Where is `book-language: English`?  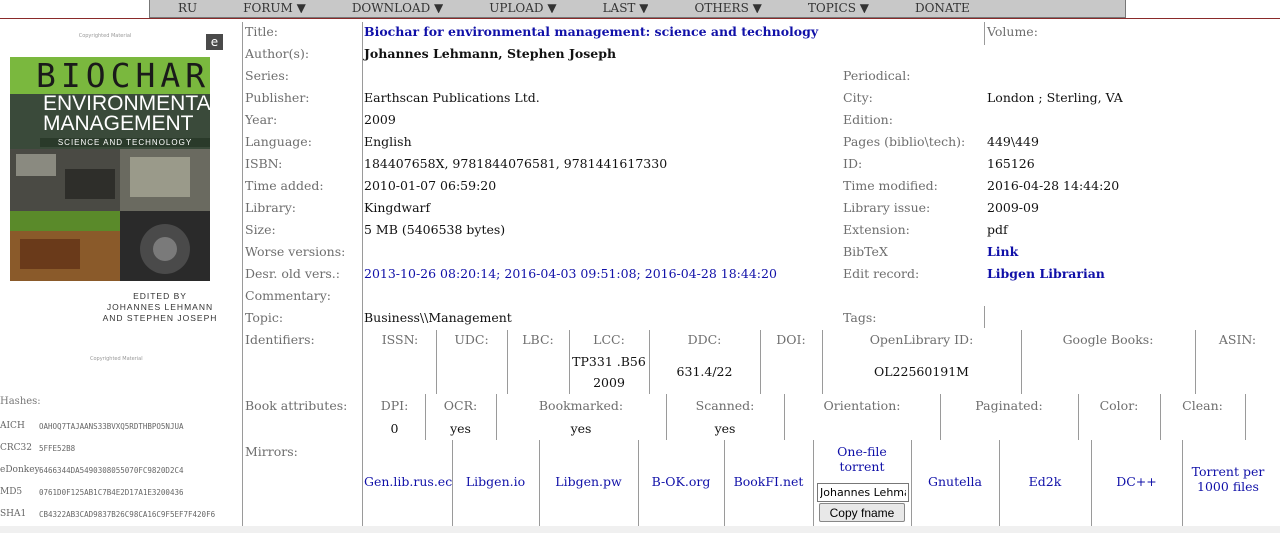
book-language: English is located at coordinates (388, 141).